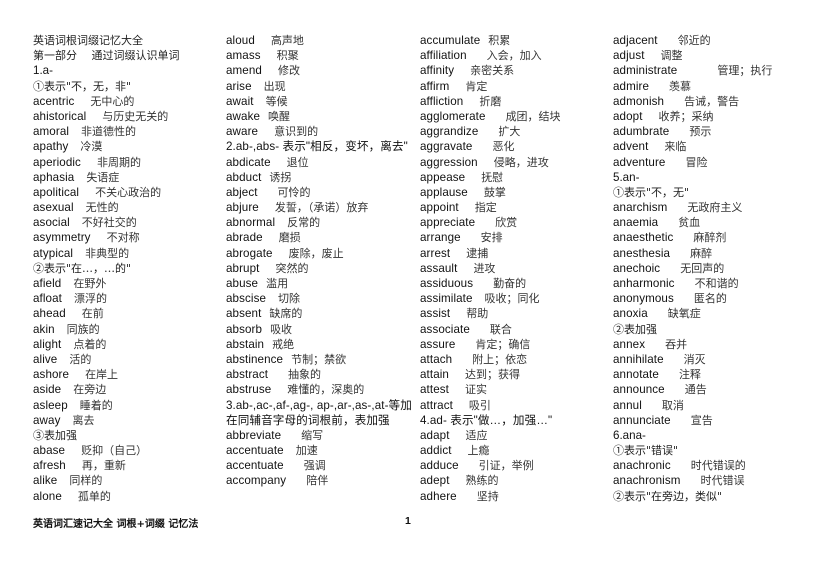 Image resolution: width=820 pixels, height=580 pixels. Describe the element at coordinates (631, 147) in the screenshot. I see `english-word: advent` at that location.